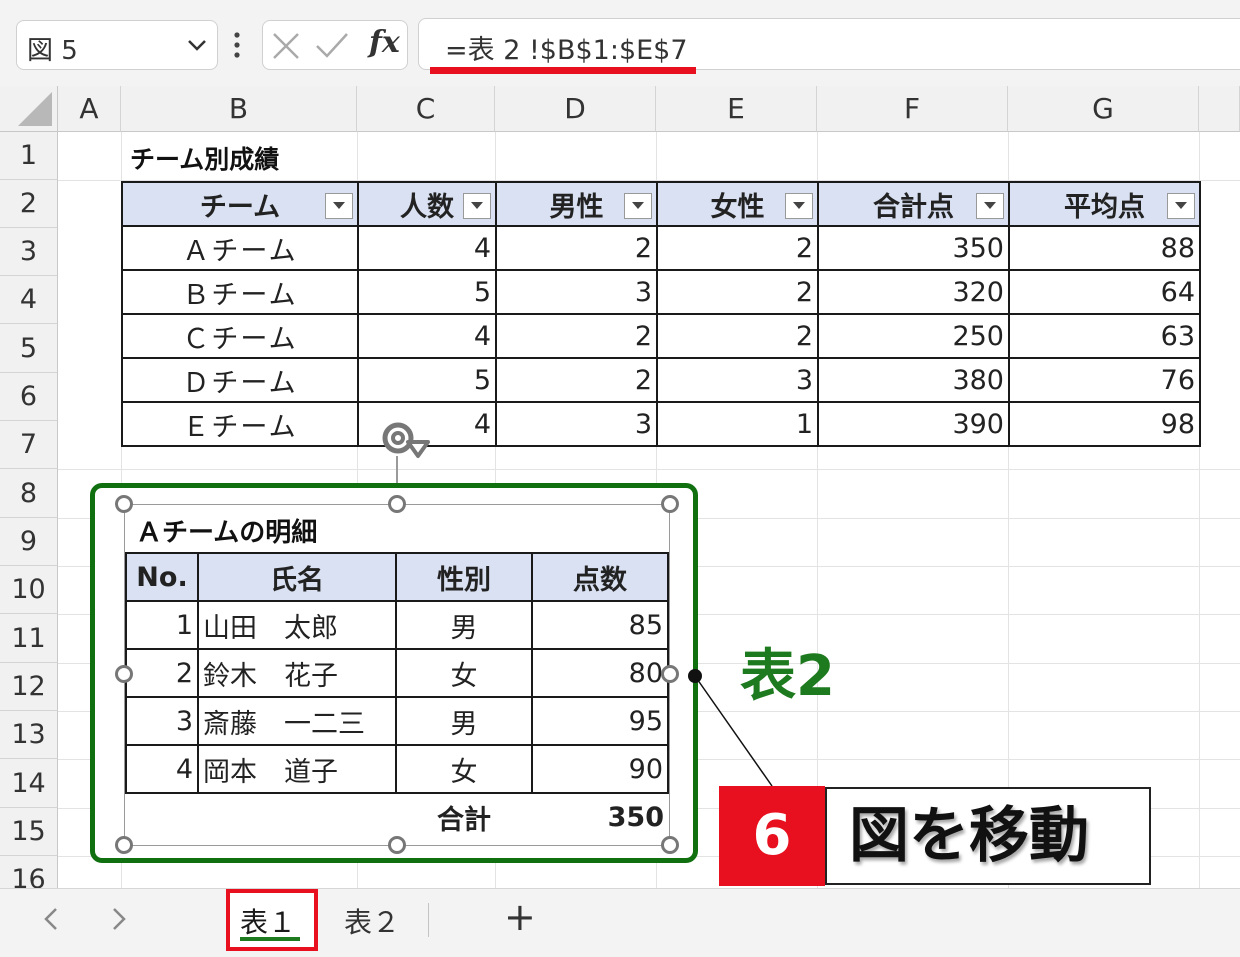  What do you see at coordinates (29, 445) in the screenshot?
I see `row-header-7: 7` at bounding box center [29, 445].